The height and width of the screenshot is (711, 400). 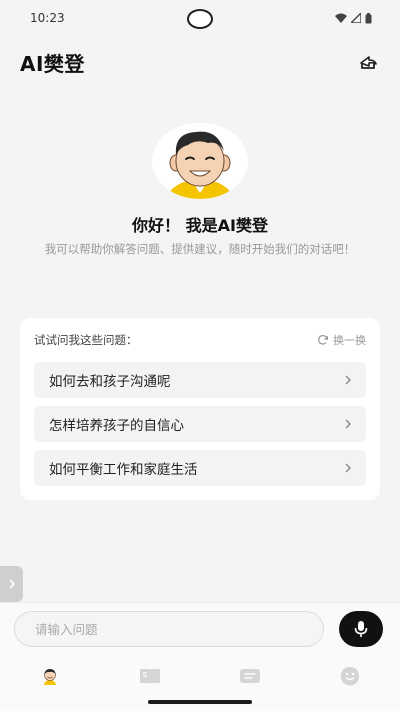 I want to click on bottom-tab-bar, so click(x=200, y=676).